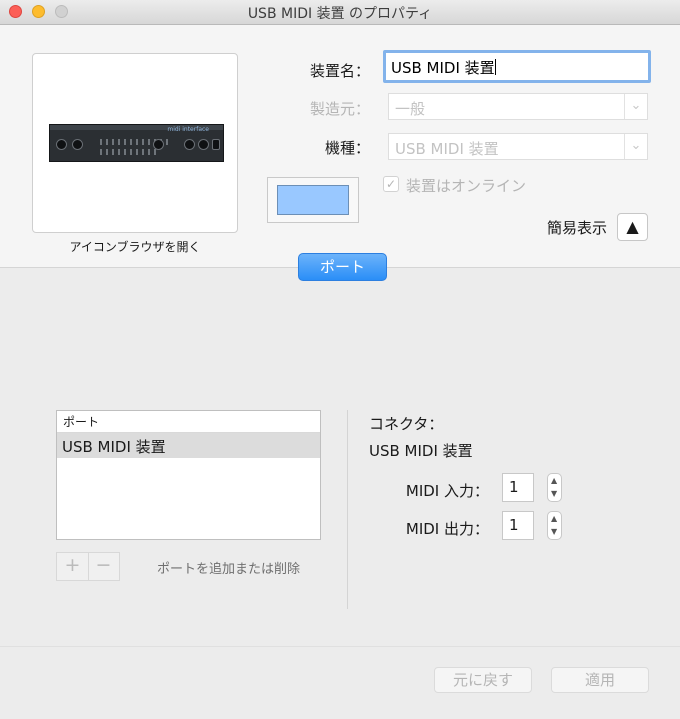 This screenshot has height=719, width=680. I want to click on midi-out-stepper: ▲ ▼, so click(554, 525).